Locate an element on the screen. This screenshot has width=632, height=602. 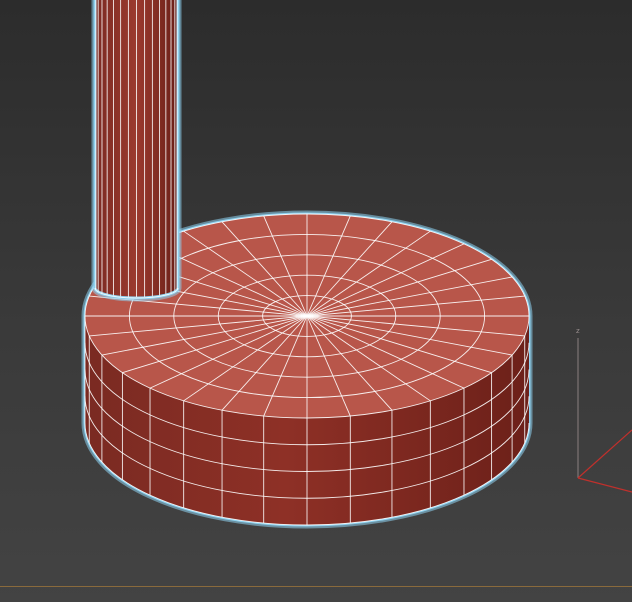
axis-z-label: z is located at coordinates (578, 331).